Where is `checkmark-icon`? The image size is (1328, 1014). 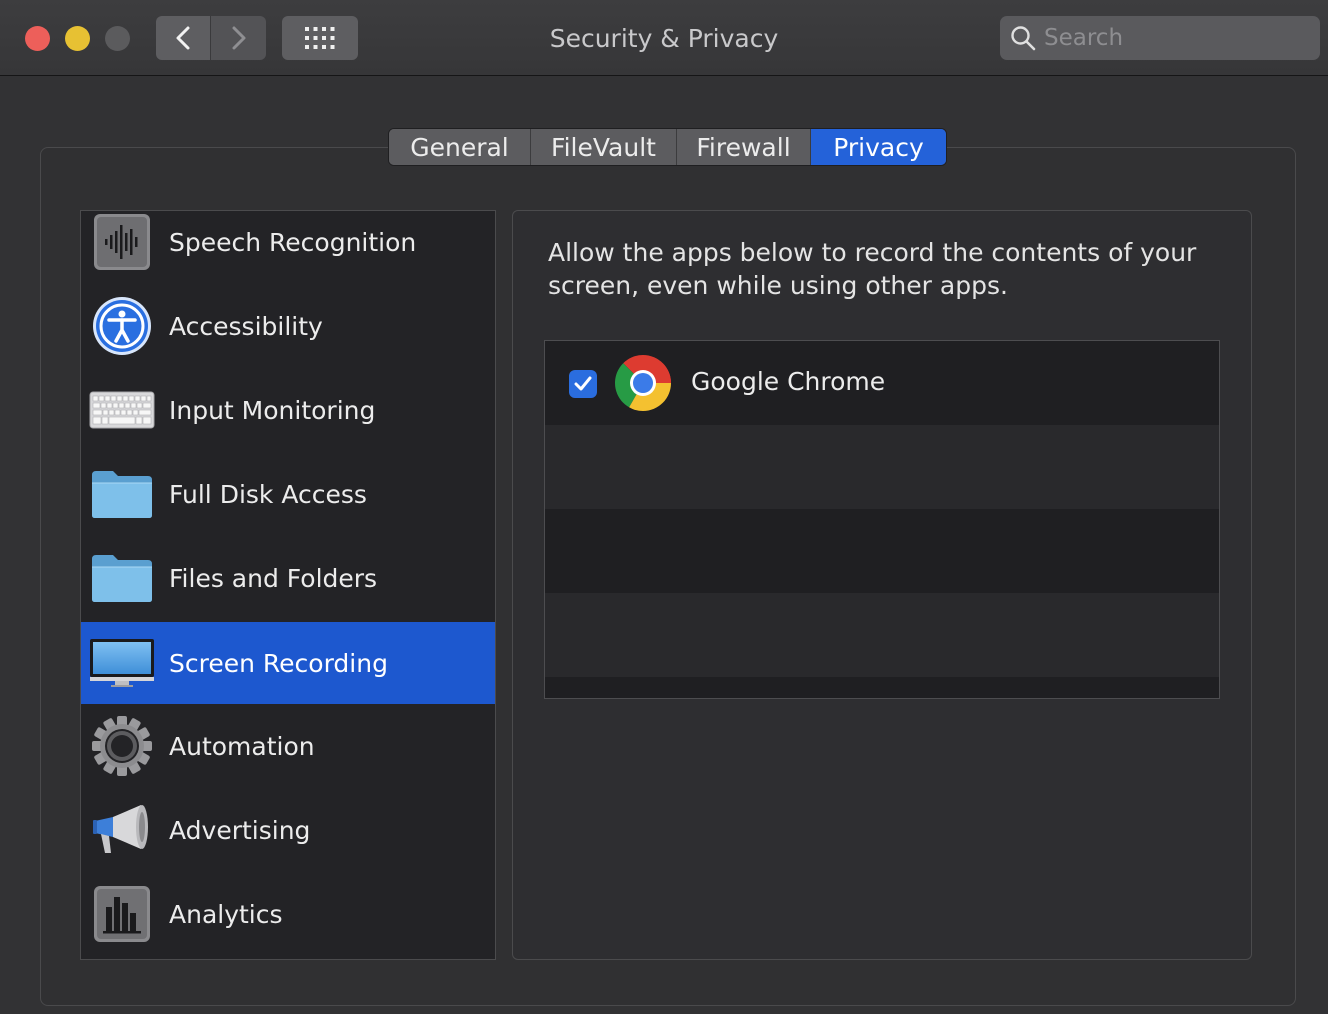
checkmark-icon is located at coordinates (583, 383).